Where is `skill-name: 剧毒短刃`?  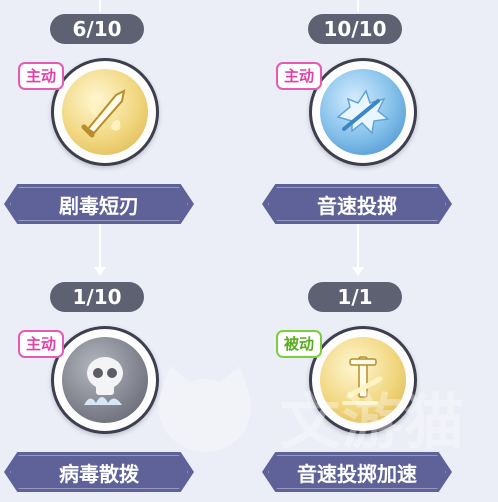 skill-name: 剧毒短刃 is located at coordinates (99, 205).